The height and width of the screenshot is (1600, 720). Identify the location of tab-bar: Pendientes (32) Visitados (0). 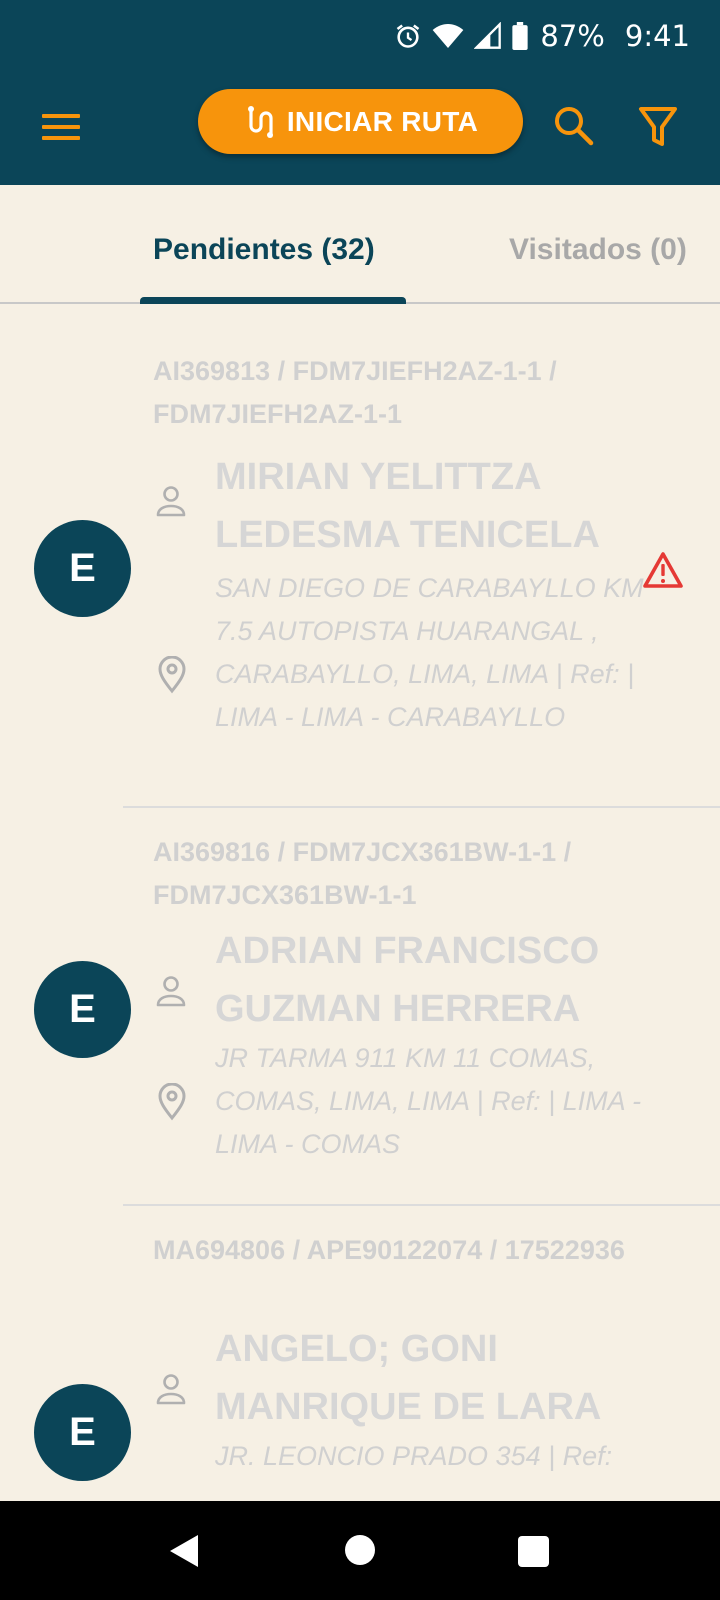
(360, 244).